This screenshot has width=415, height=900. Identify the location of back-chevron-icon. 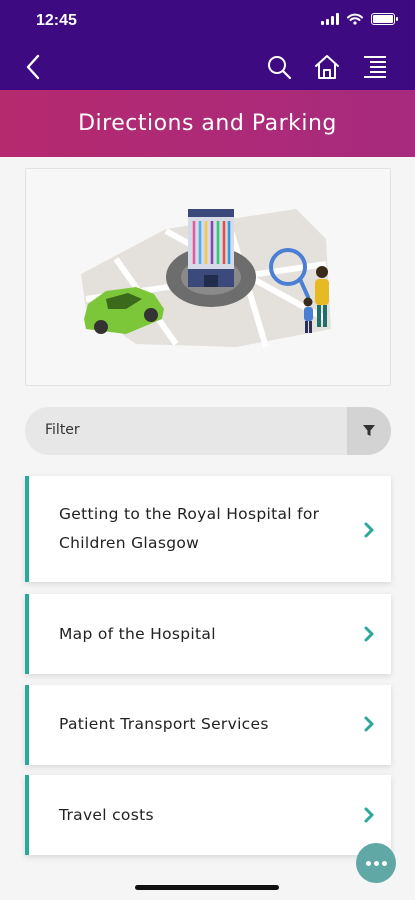
(33, 67).